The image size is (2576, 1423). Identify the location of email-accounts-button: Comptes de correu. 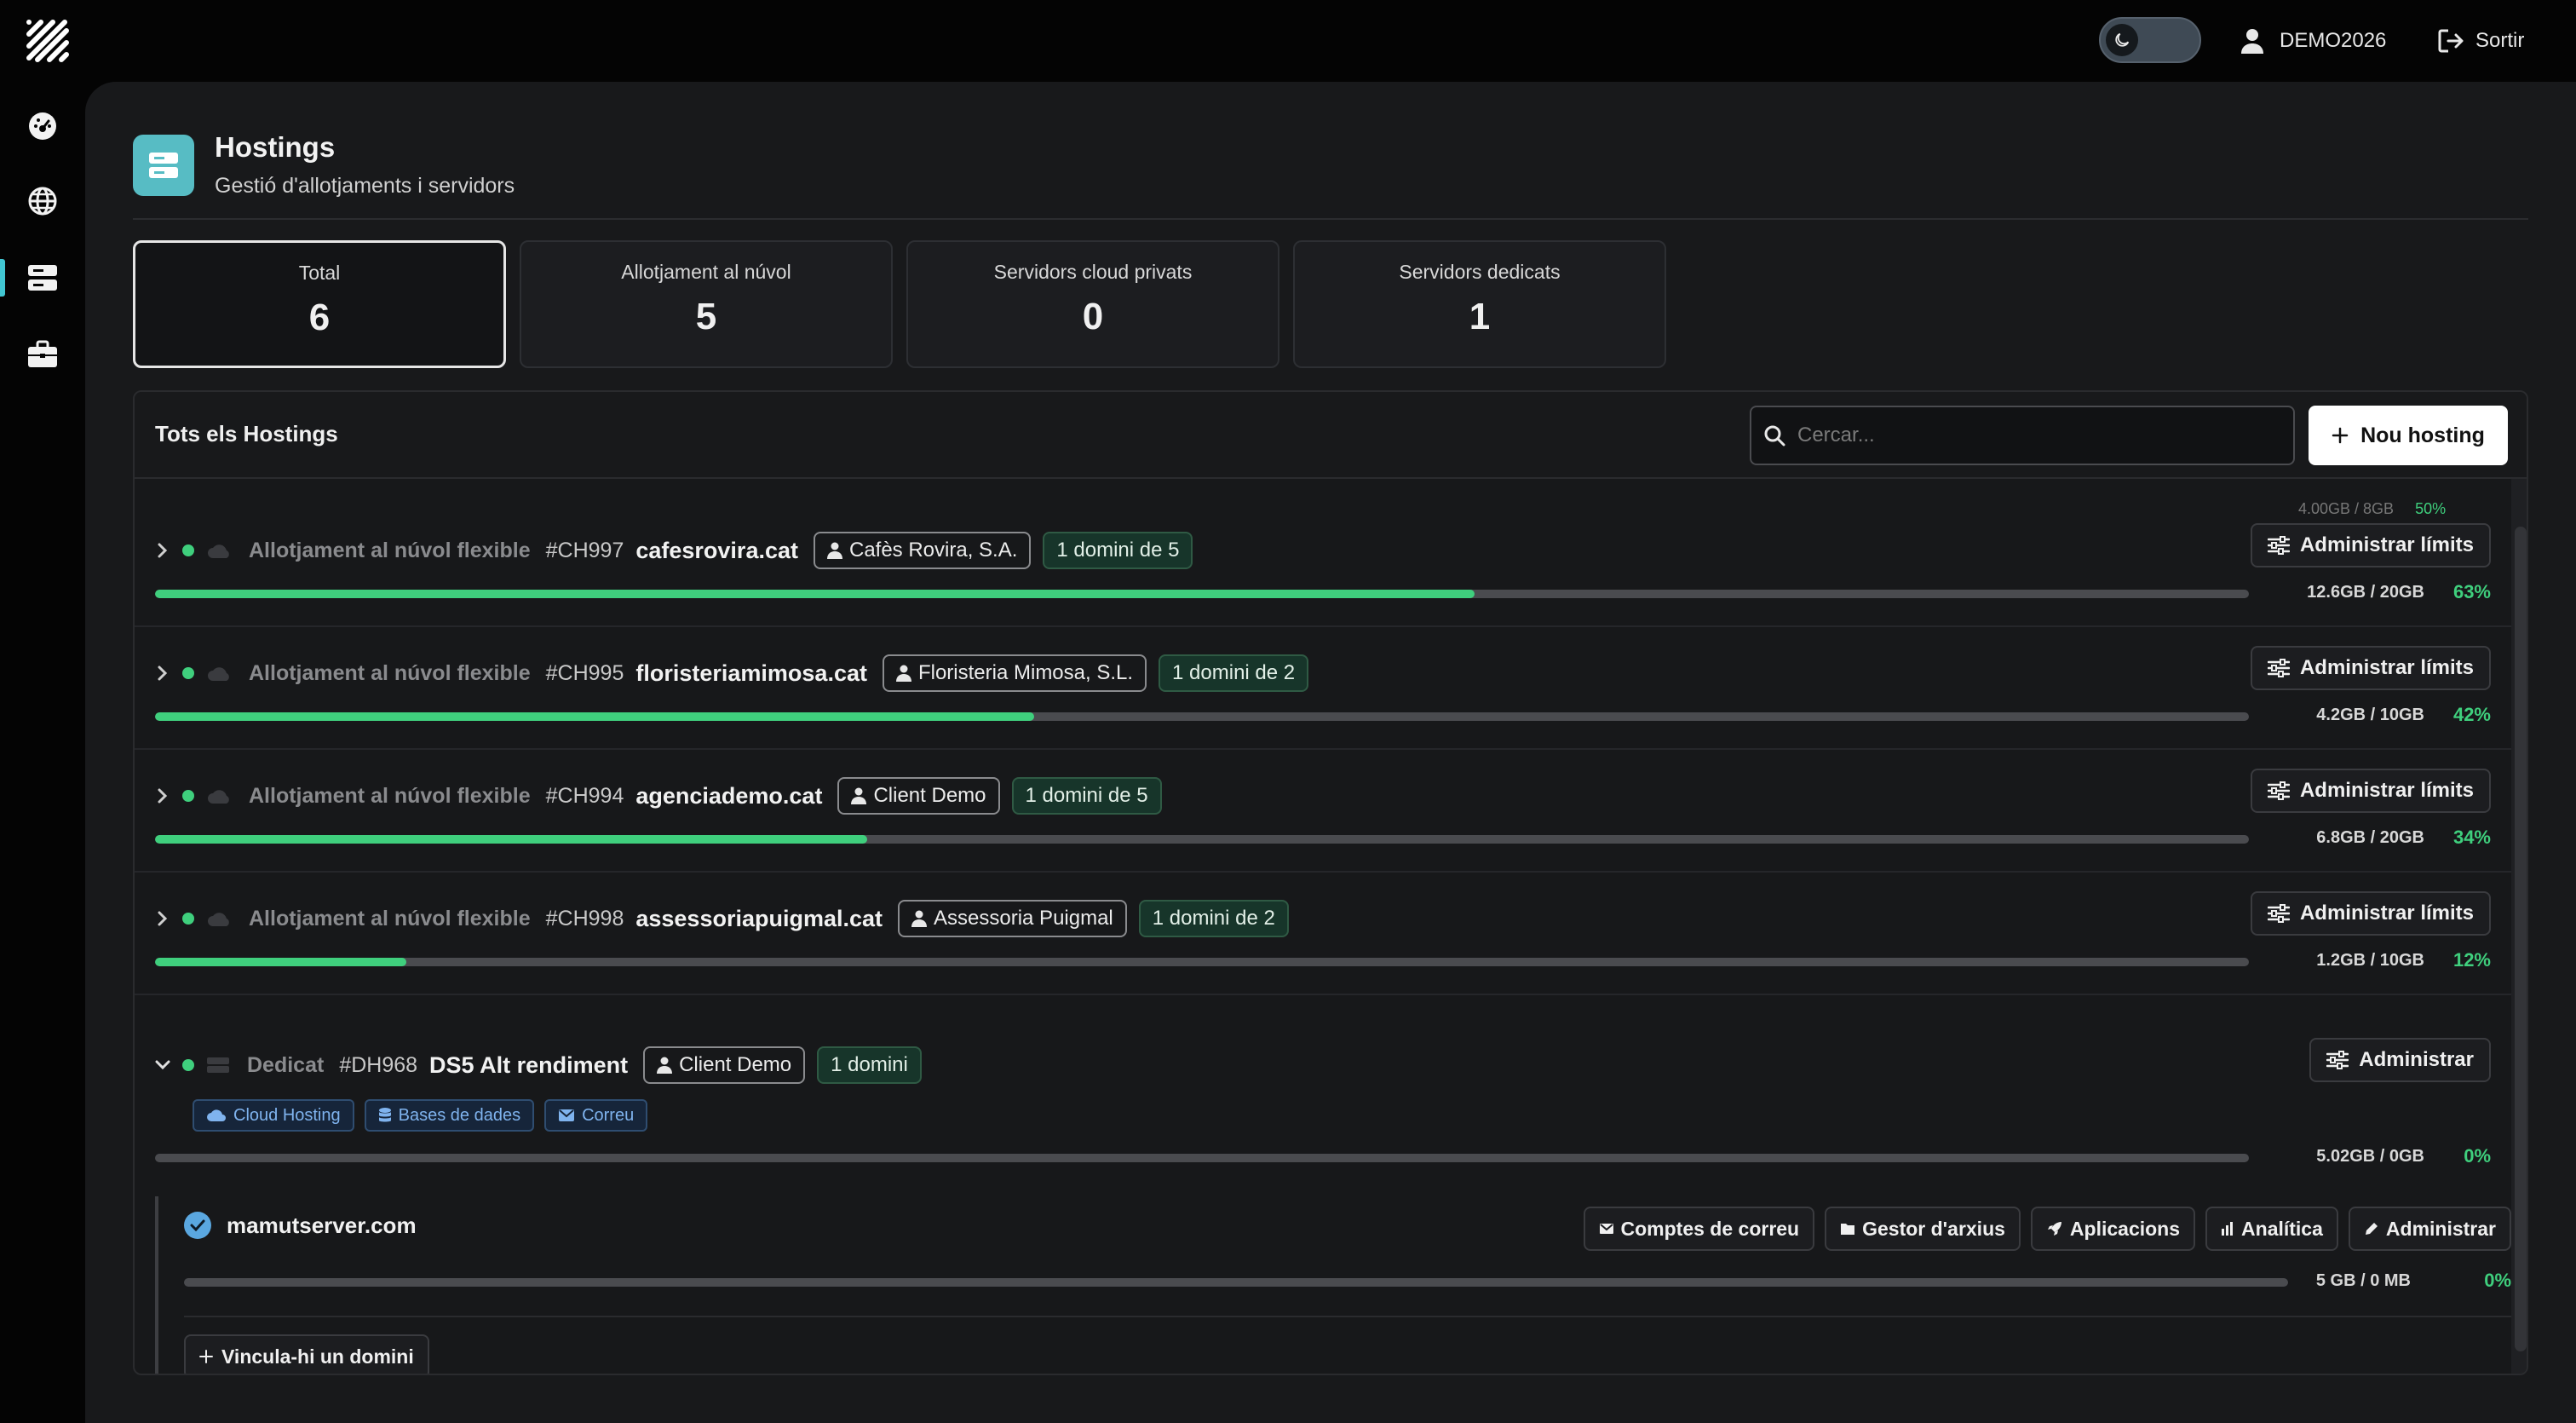
(1699, 1229).